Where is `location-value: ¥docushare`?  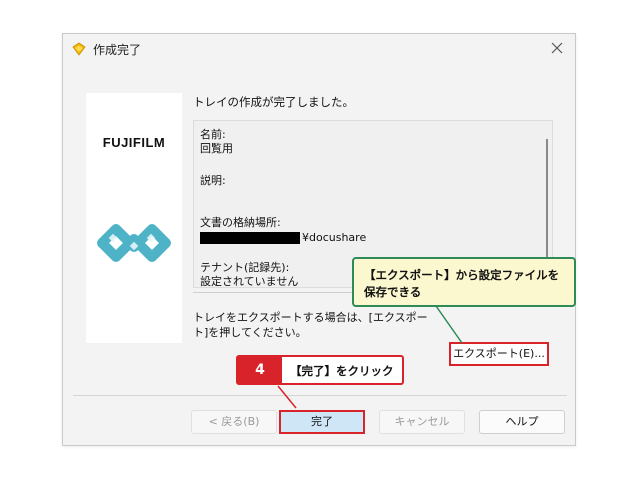
location-value: ¥docushare is located at coordinates (334, 237).